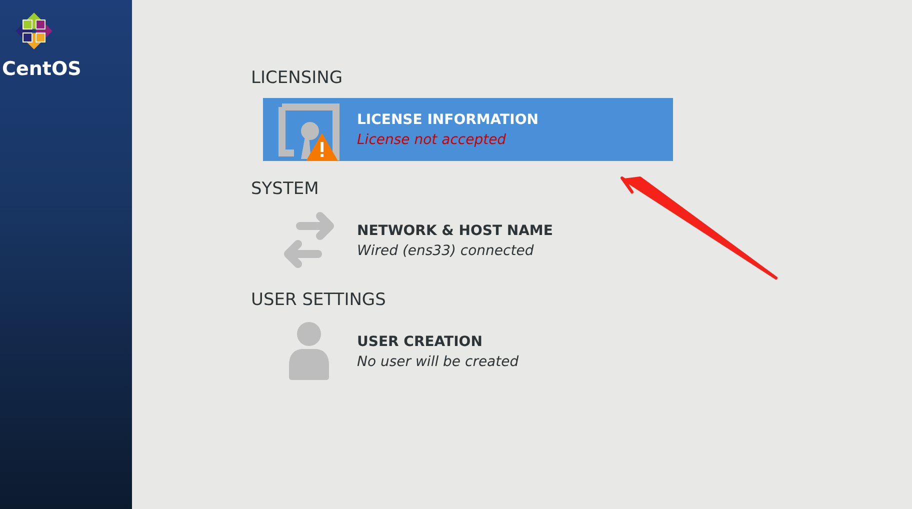  Describe the element at coordinates (446, 250) in the screenshot. I see `item-status: Wired (ens33) connected` at that location.